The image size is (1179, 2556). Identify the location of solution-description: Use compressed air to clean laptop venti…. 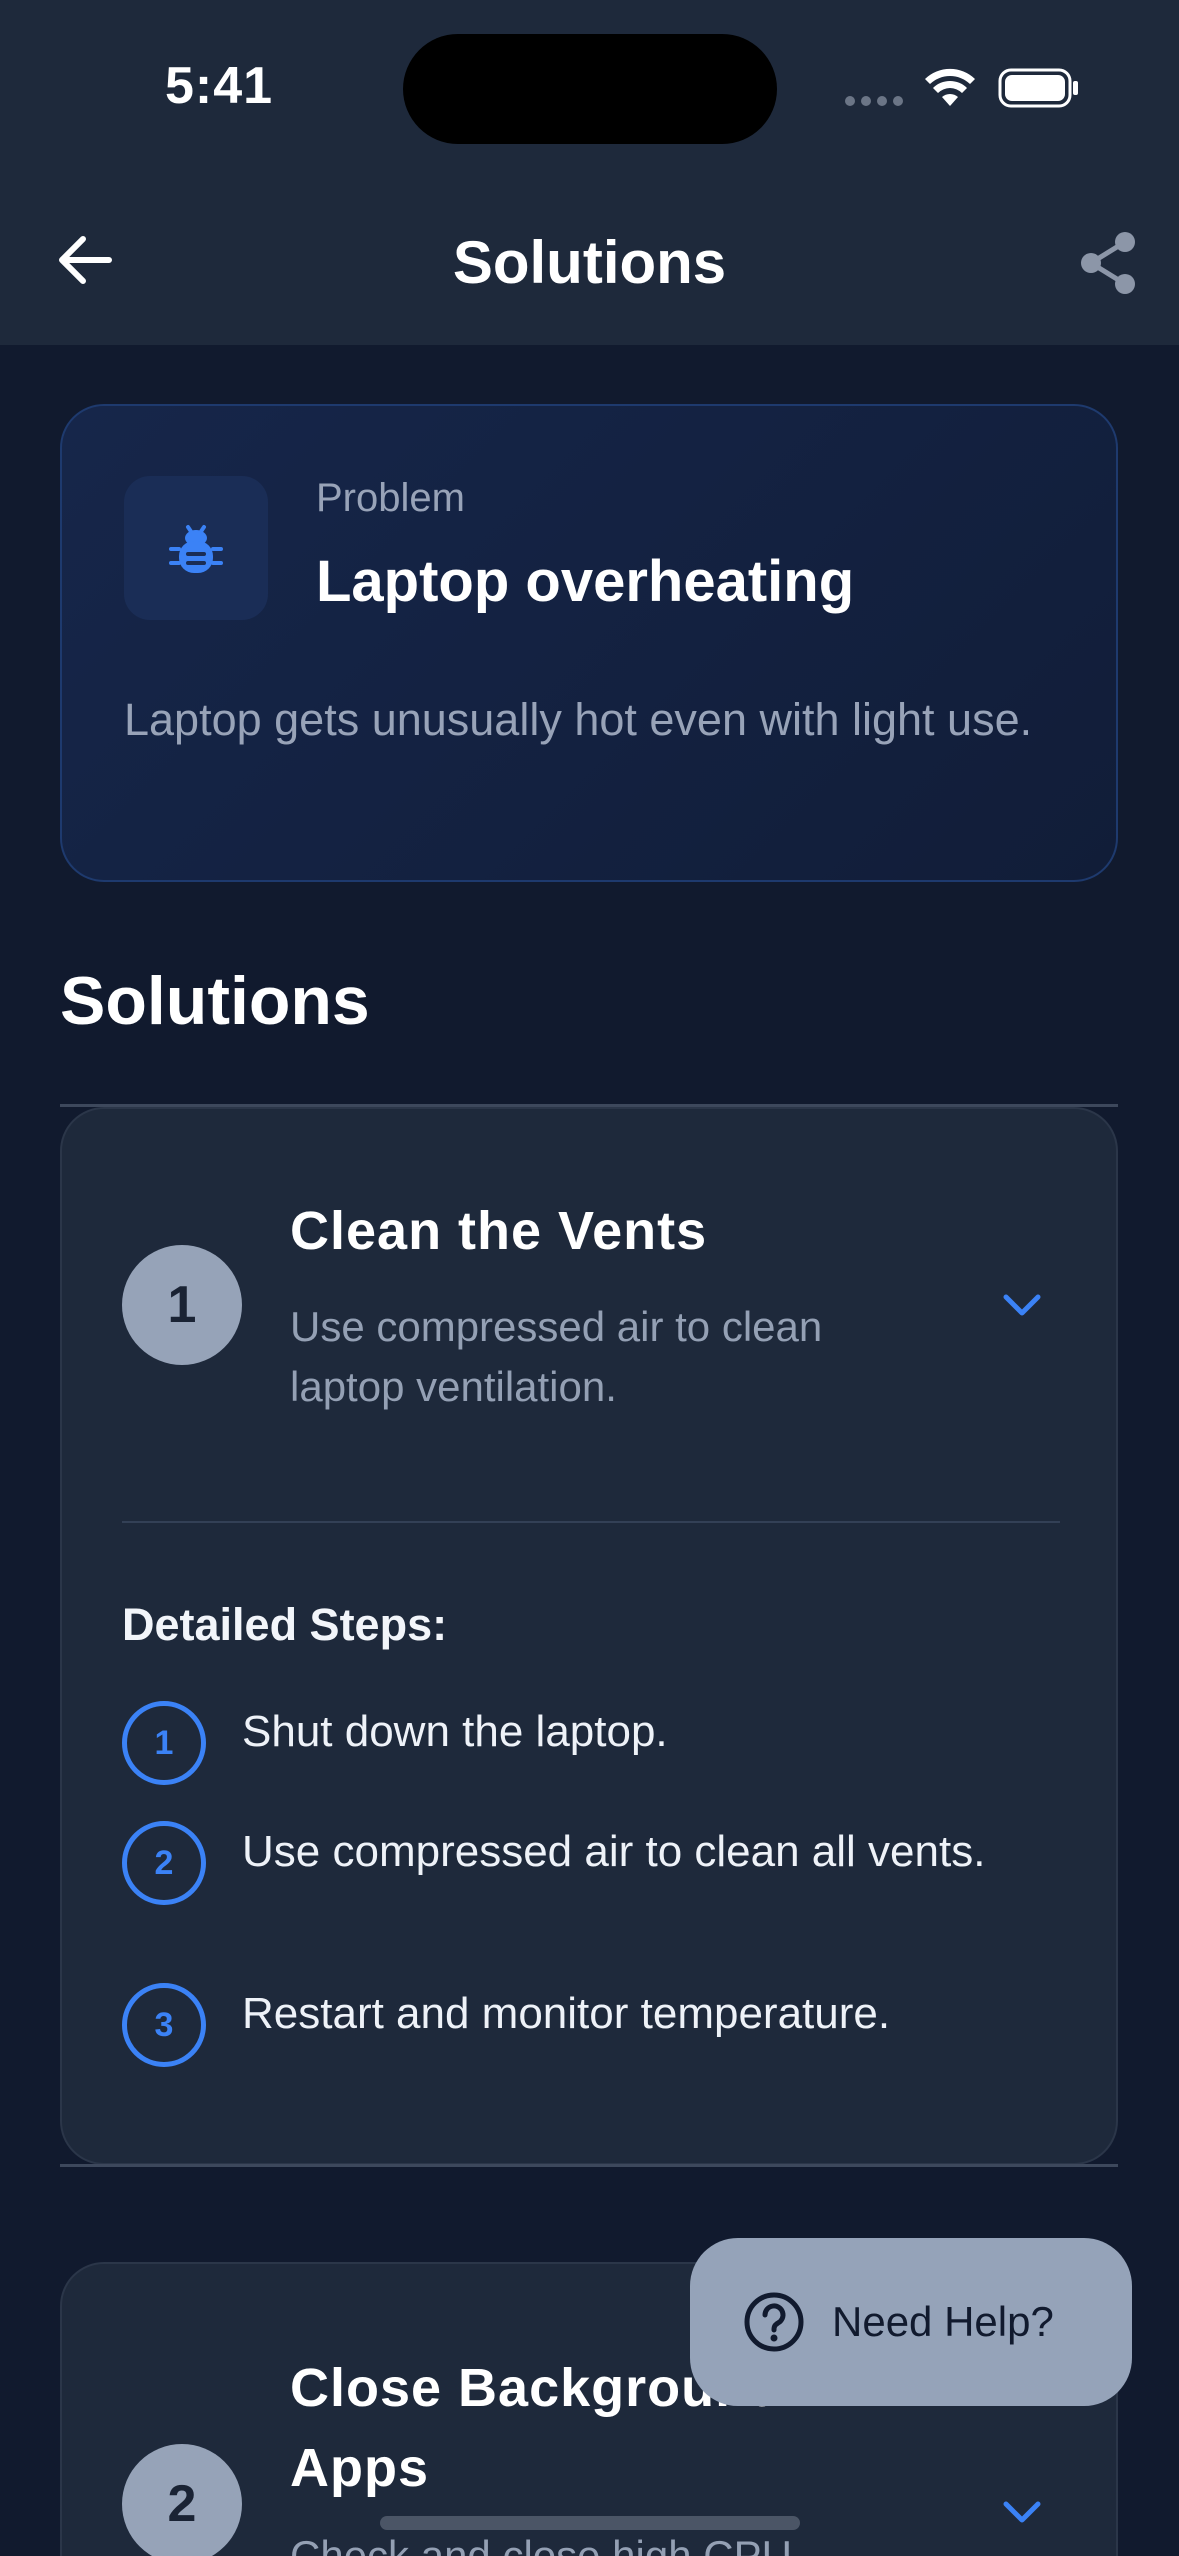
(556, 1356).